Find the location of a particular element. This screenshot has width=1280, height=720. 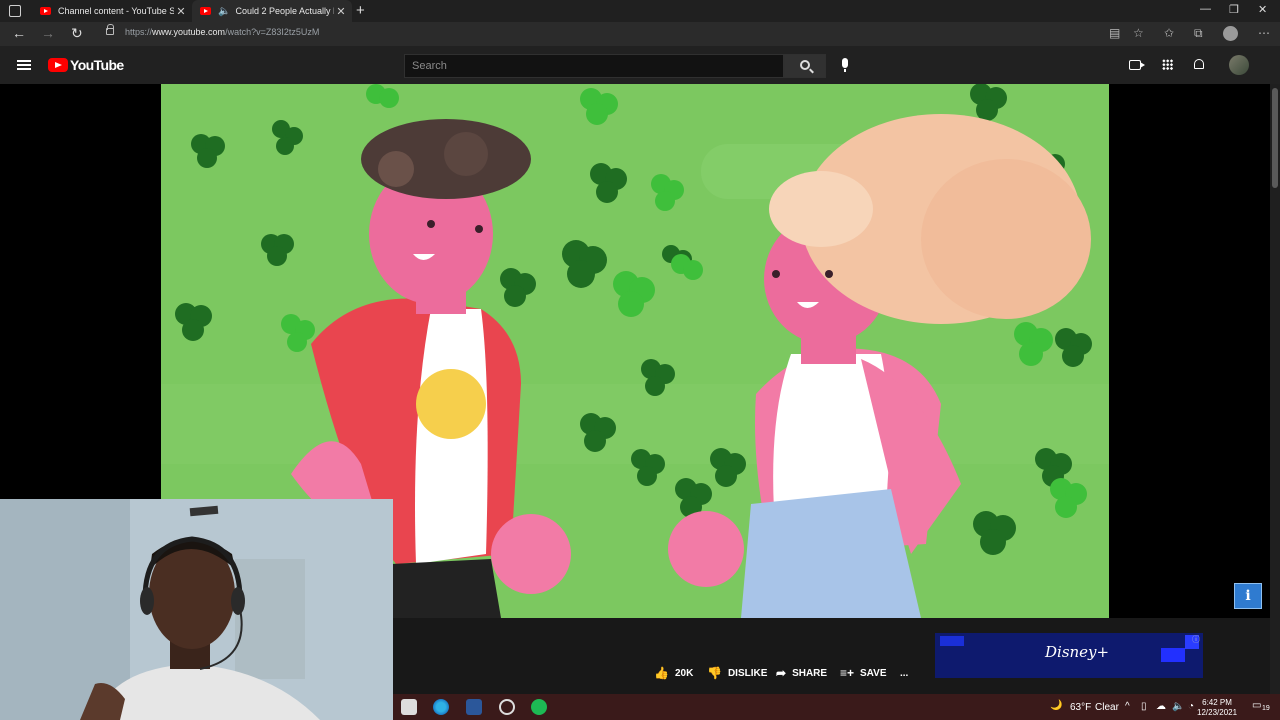

share-label: SHARE is located at coordinates (810, 673).